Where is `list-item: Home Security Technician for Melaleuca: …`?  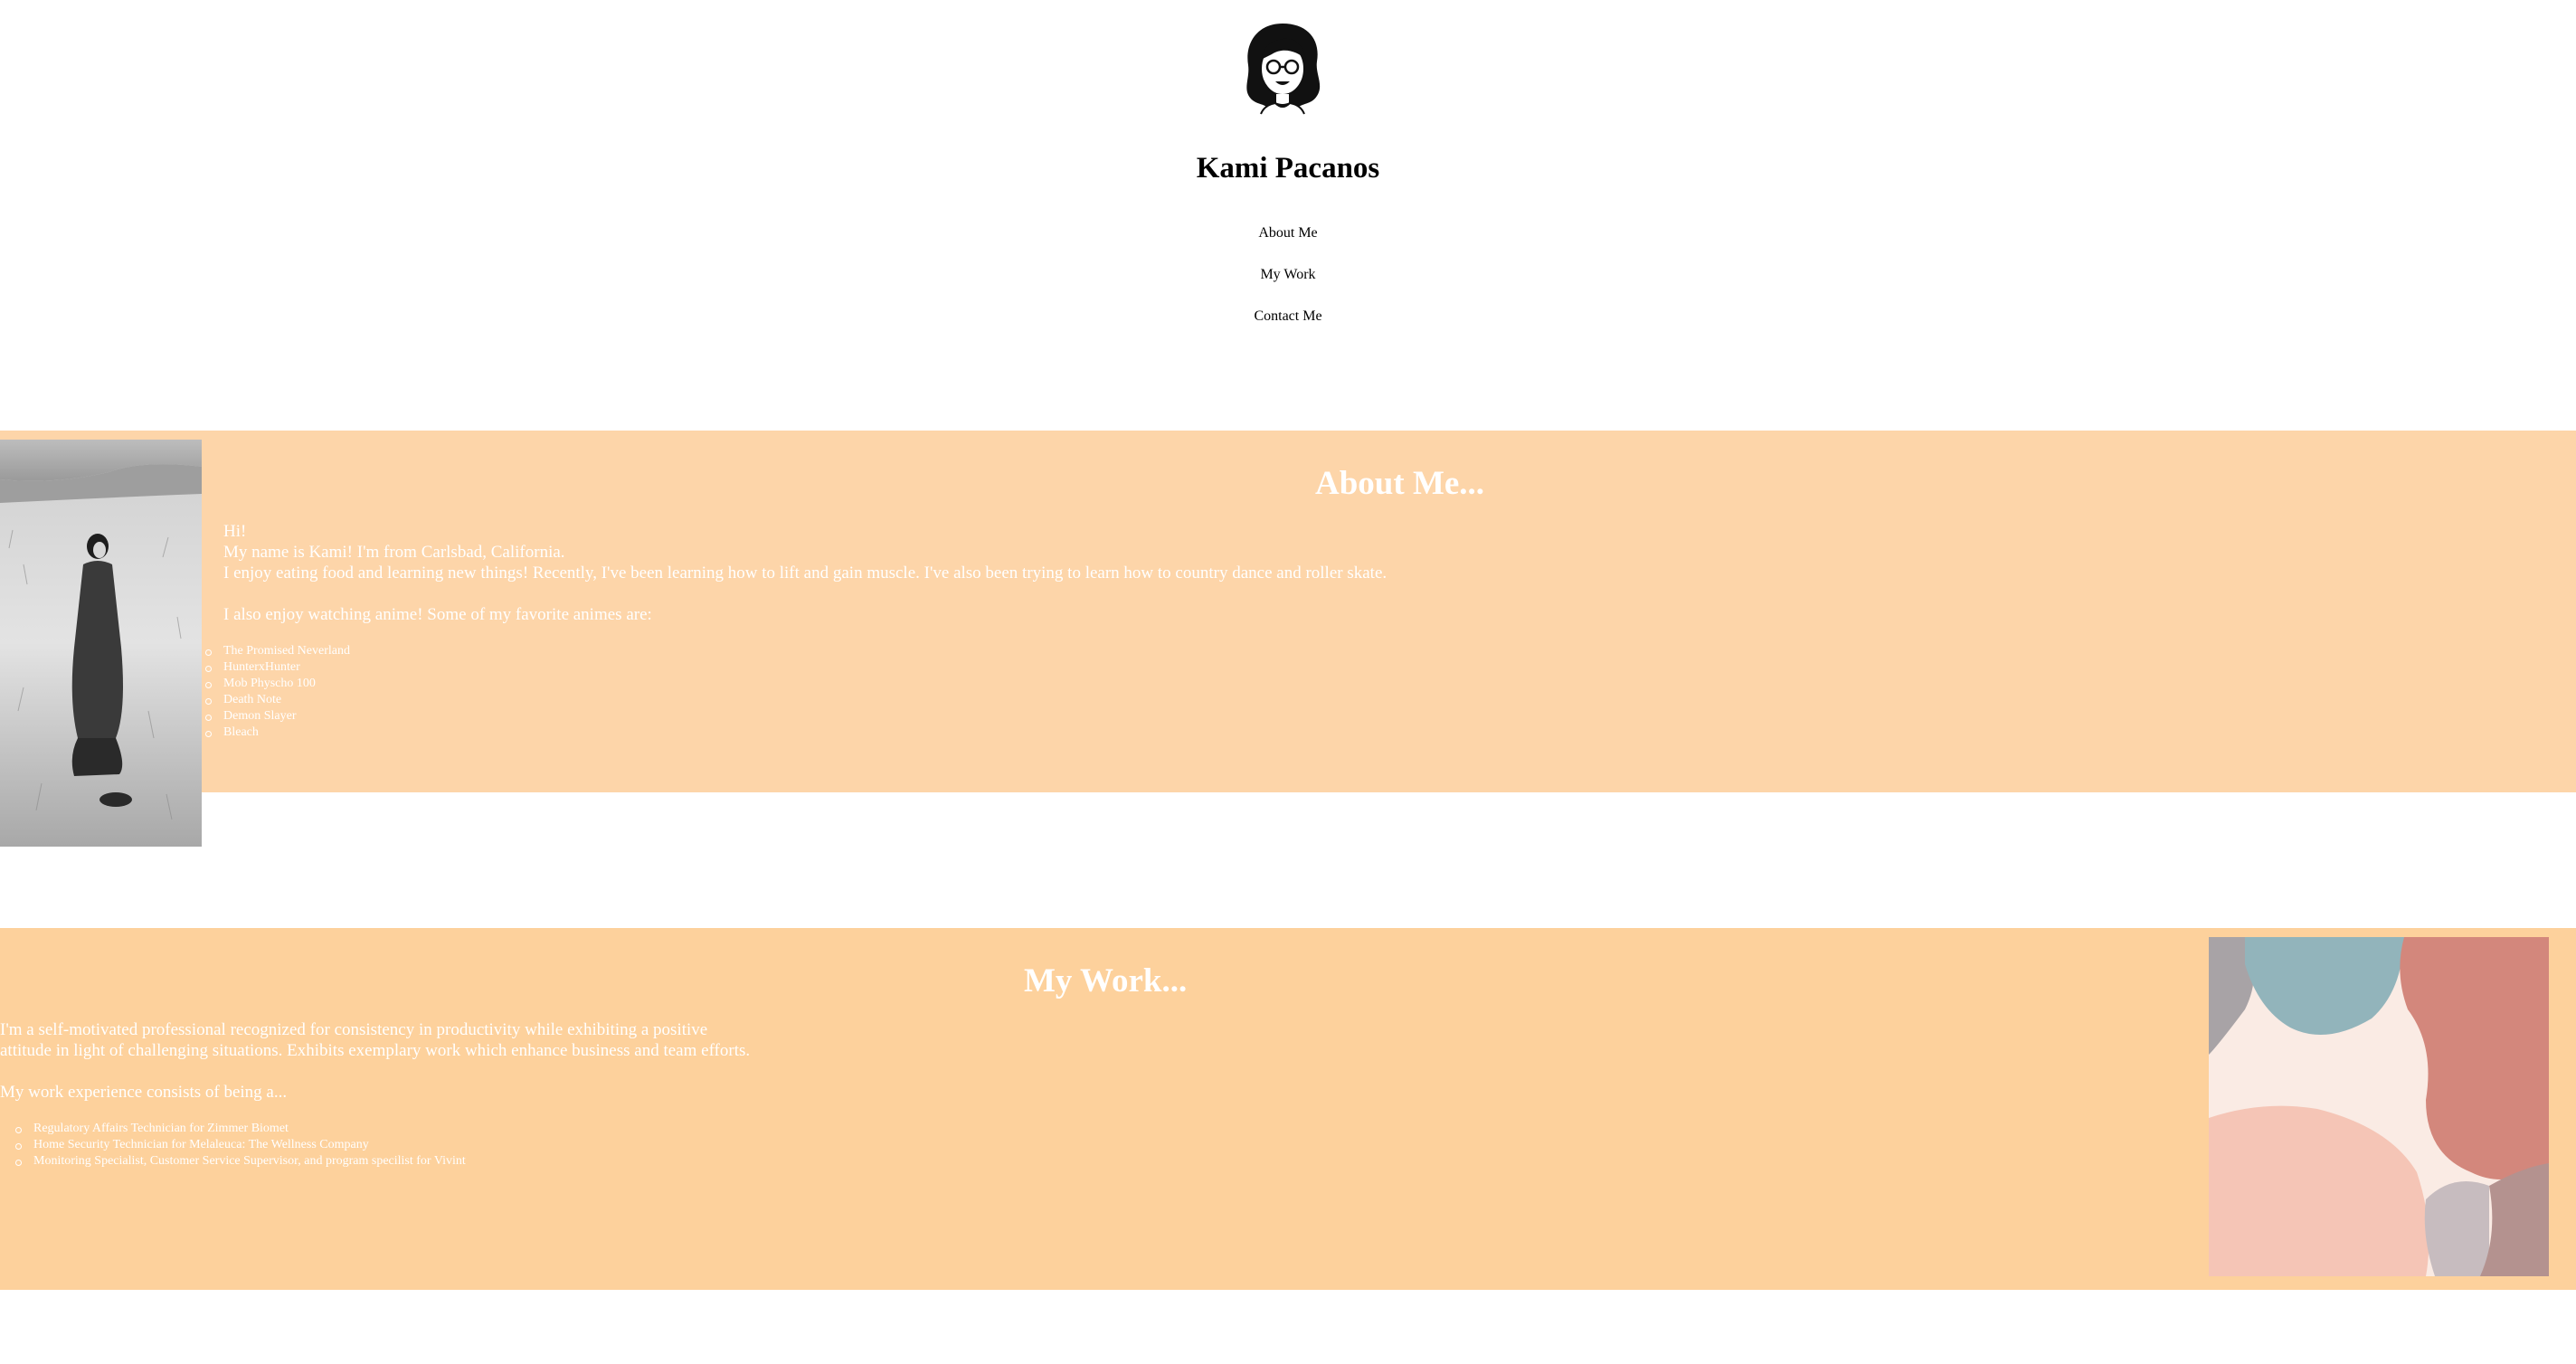
list-item: Home Security Technician for Melaleuca: … is located at coordinates (240, 1145).